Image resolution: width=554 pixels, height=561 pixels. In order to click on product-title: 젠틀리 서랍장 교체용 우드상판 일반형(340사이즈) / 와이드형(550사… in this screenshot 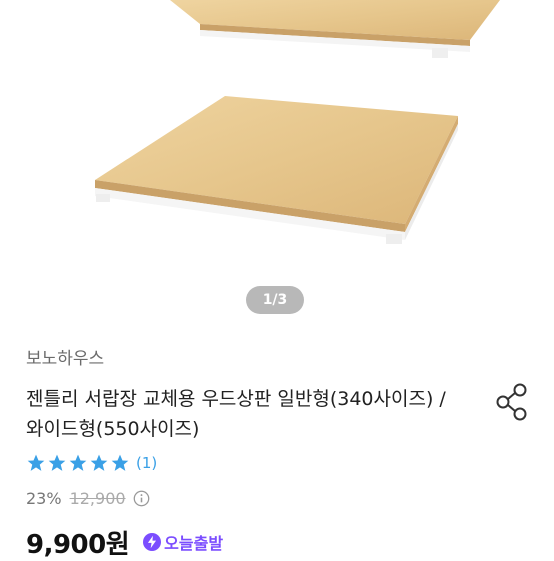, I will do `click(236, 414)`.